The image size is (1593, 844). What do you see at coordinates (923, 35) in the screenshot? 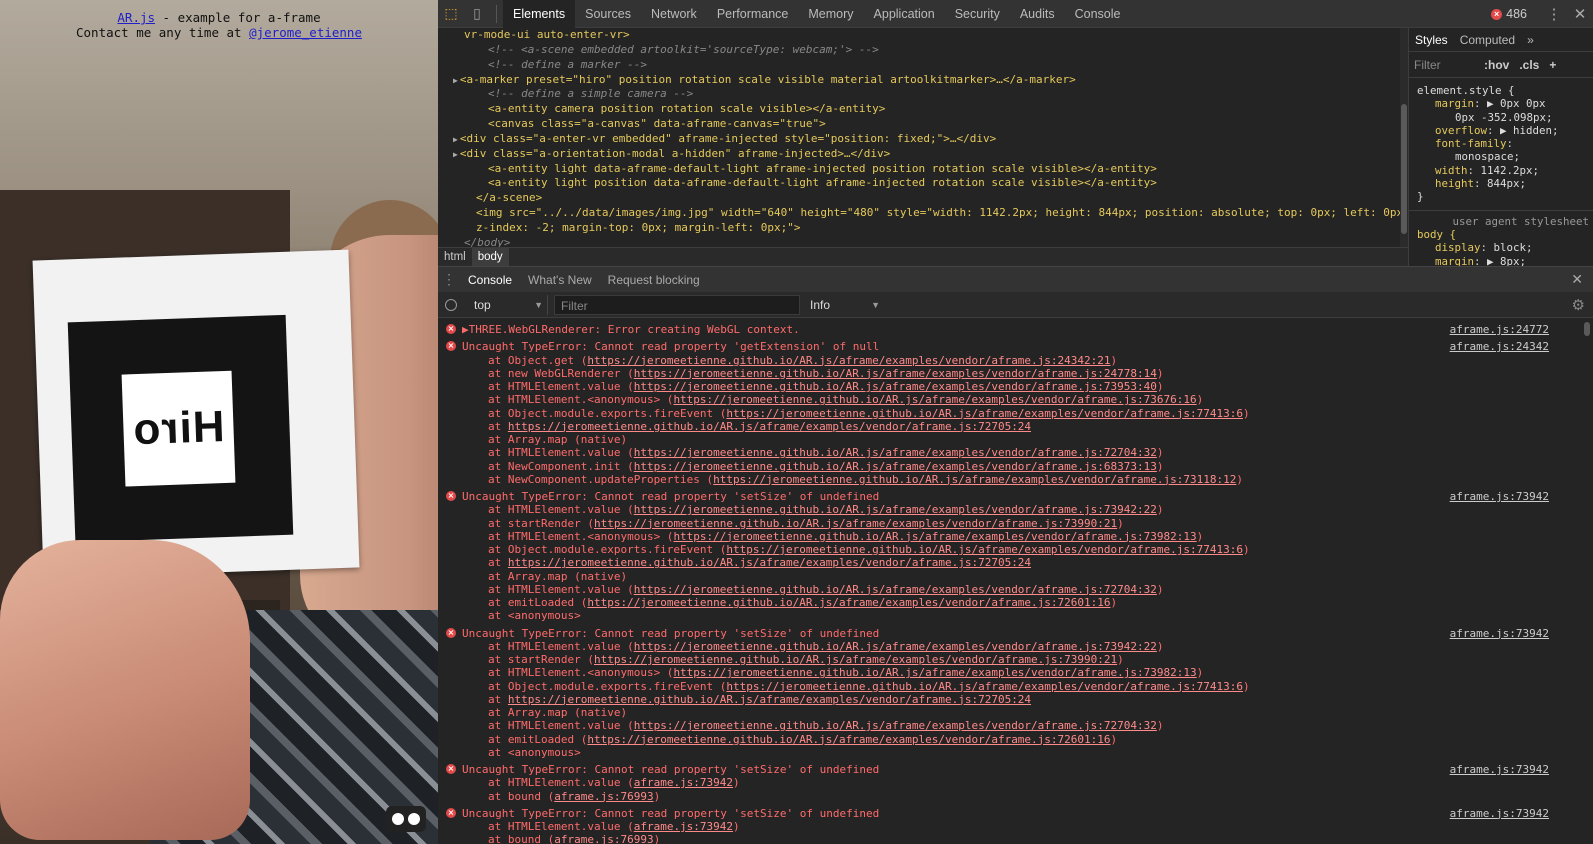
I see `dom-node: vr-mode-ui auto-enter-vr>` at bounding box center [923, 35].